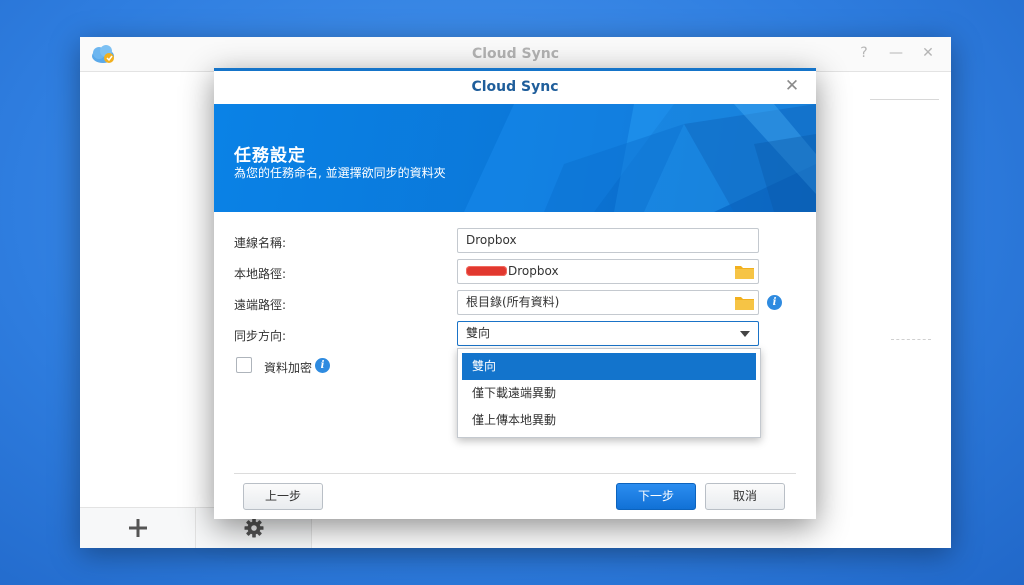  Describe the element at coordinates (608, 333) in the screenshot. I see `sync-direction-select: 雙向` at that location.